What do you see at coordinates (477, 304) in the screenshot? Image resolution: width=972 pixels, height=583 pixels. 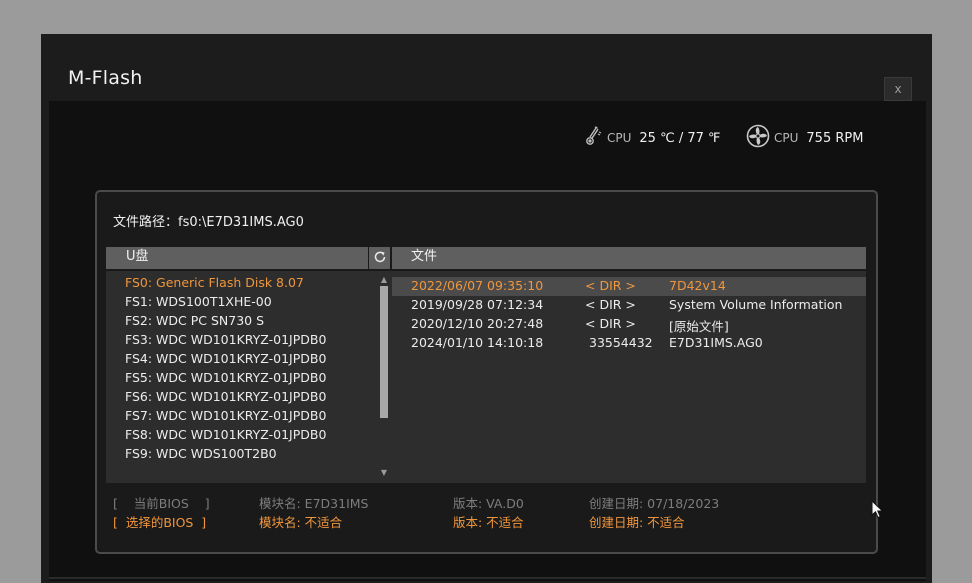 I see `file-date: 2019/09/28 07:12:34` at bounding box center [477, 304].